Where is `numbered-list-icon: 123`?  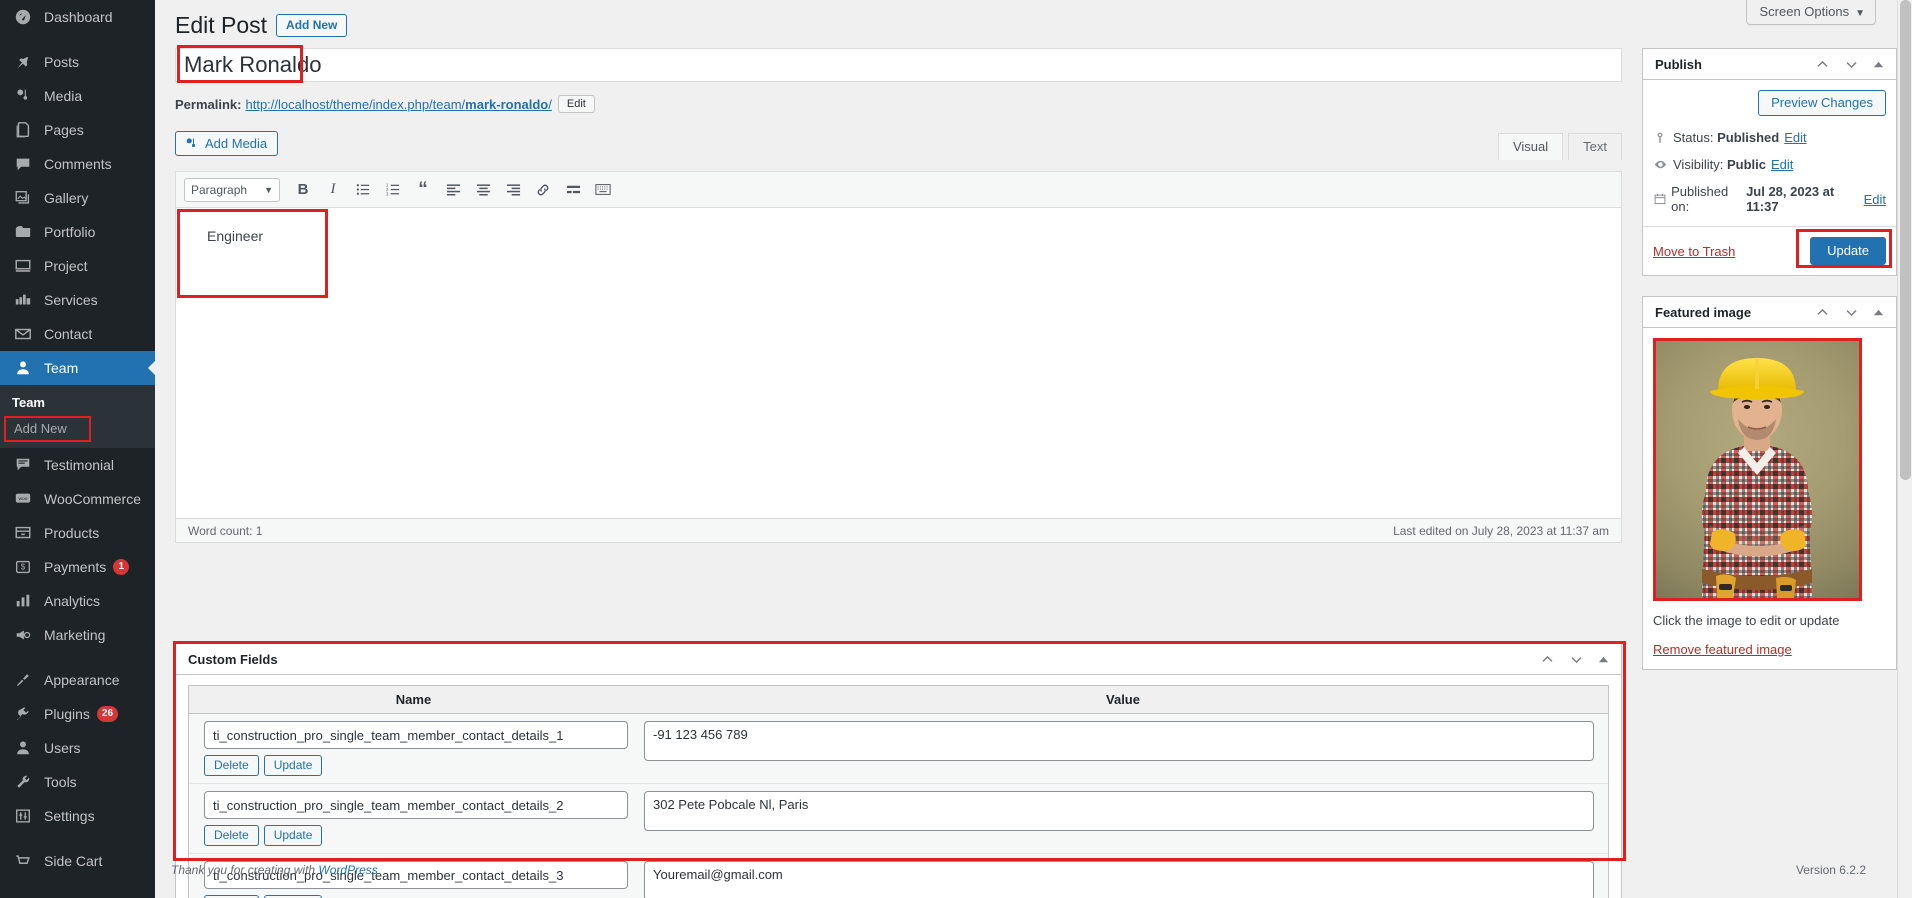 numbered-list-icon: 123 is located at coordinates (393, 190).